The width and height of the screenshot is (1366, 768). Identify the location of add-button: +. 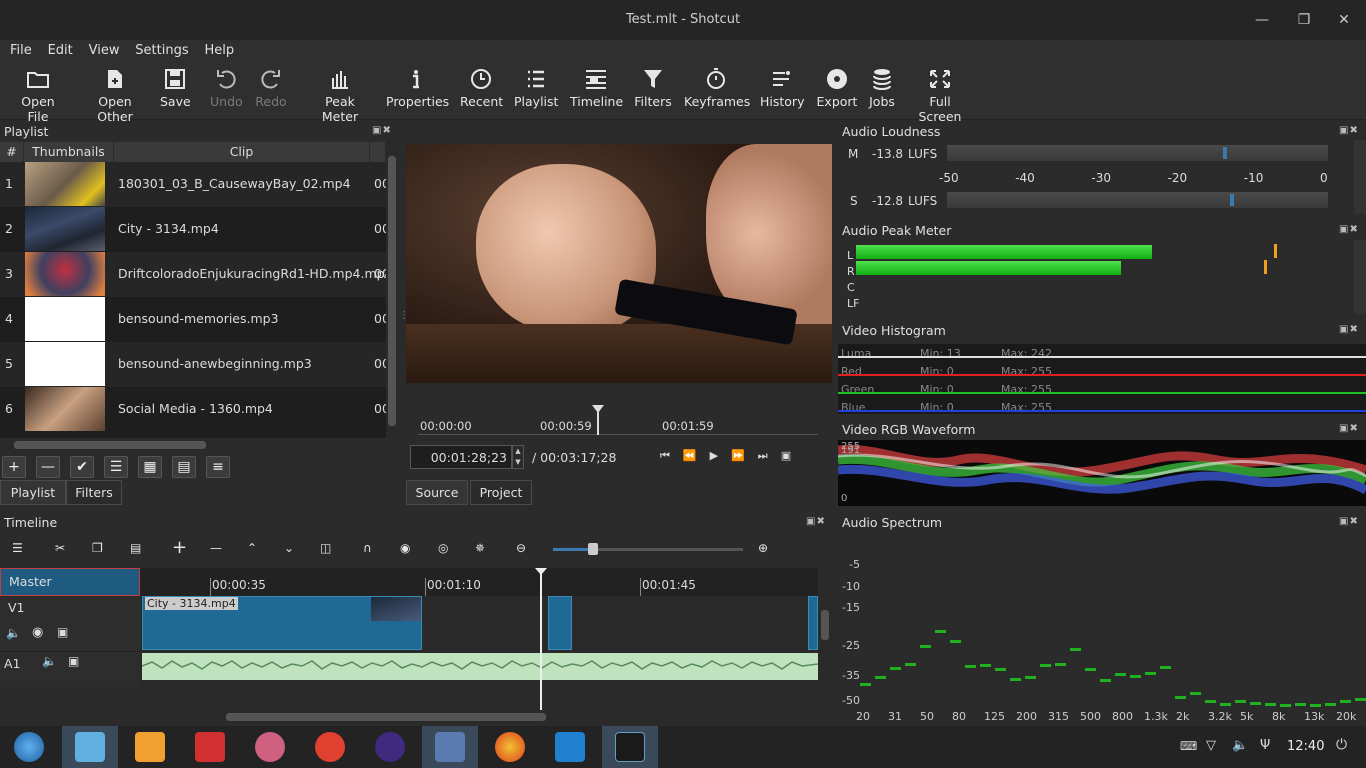
(14, 467).